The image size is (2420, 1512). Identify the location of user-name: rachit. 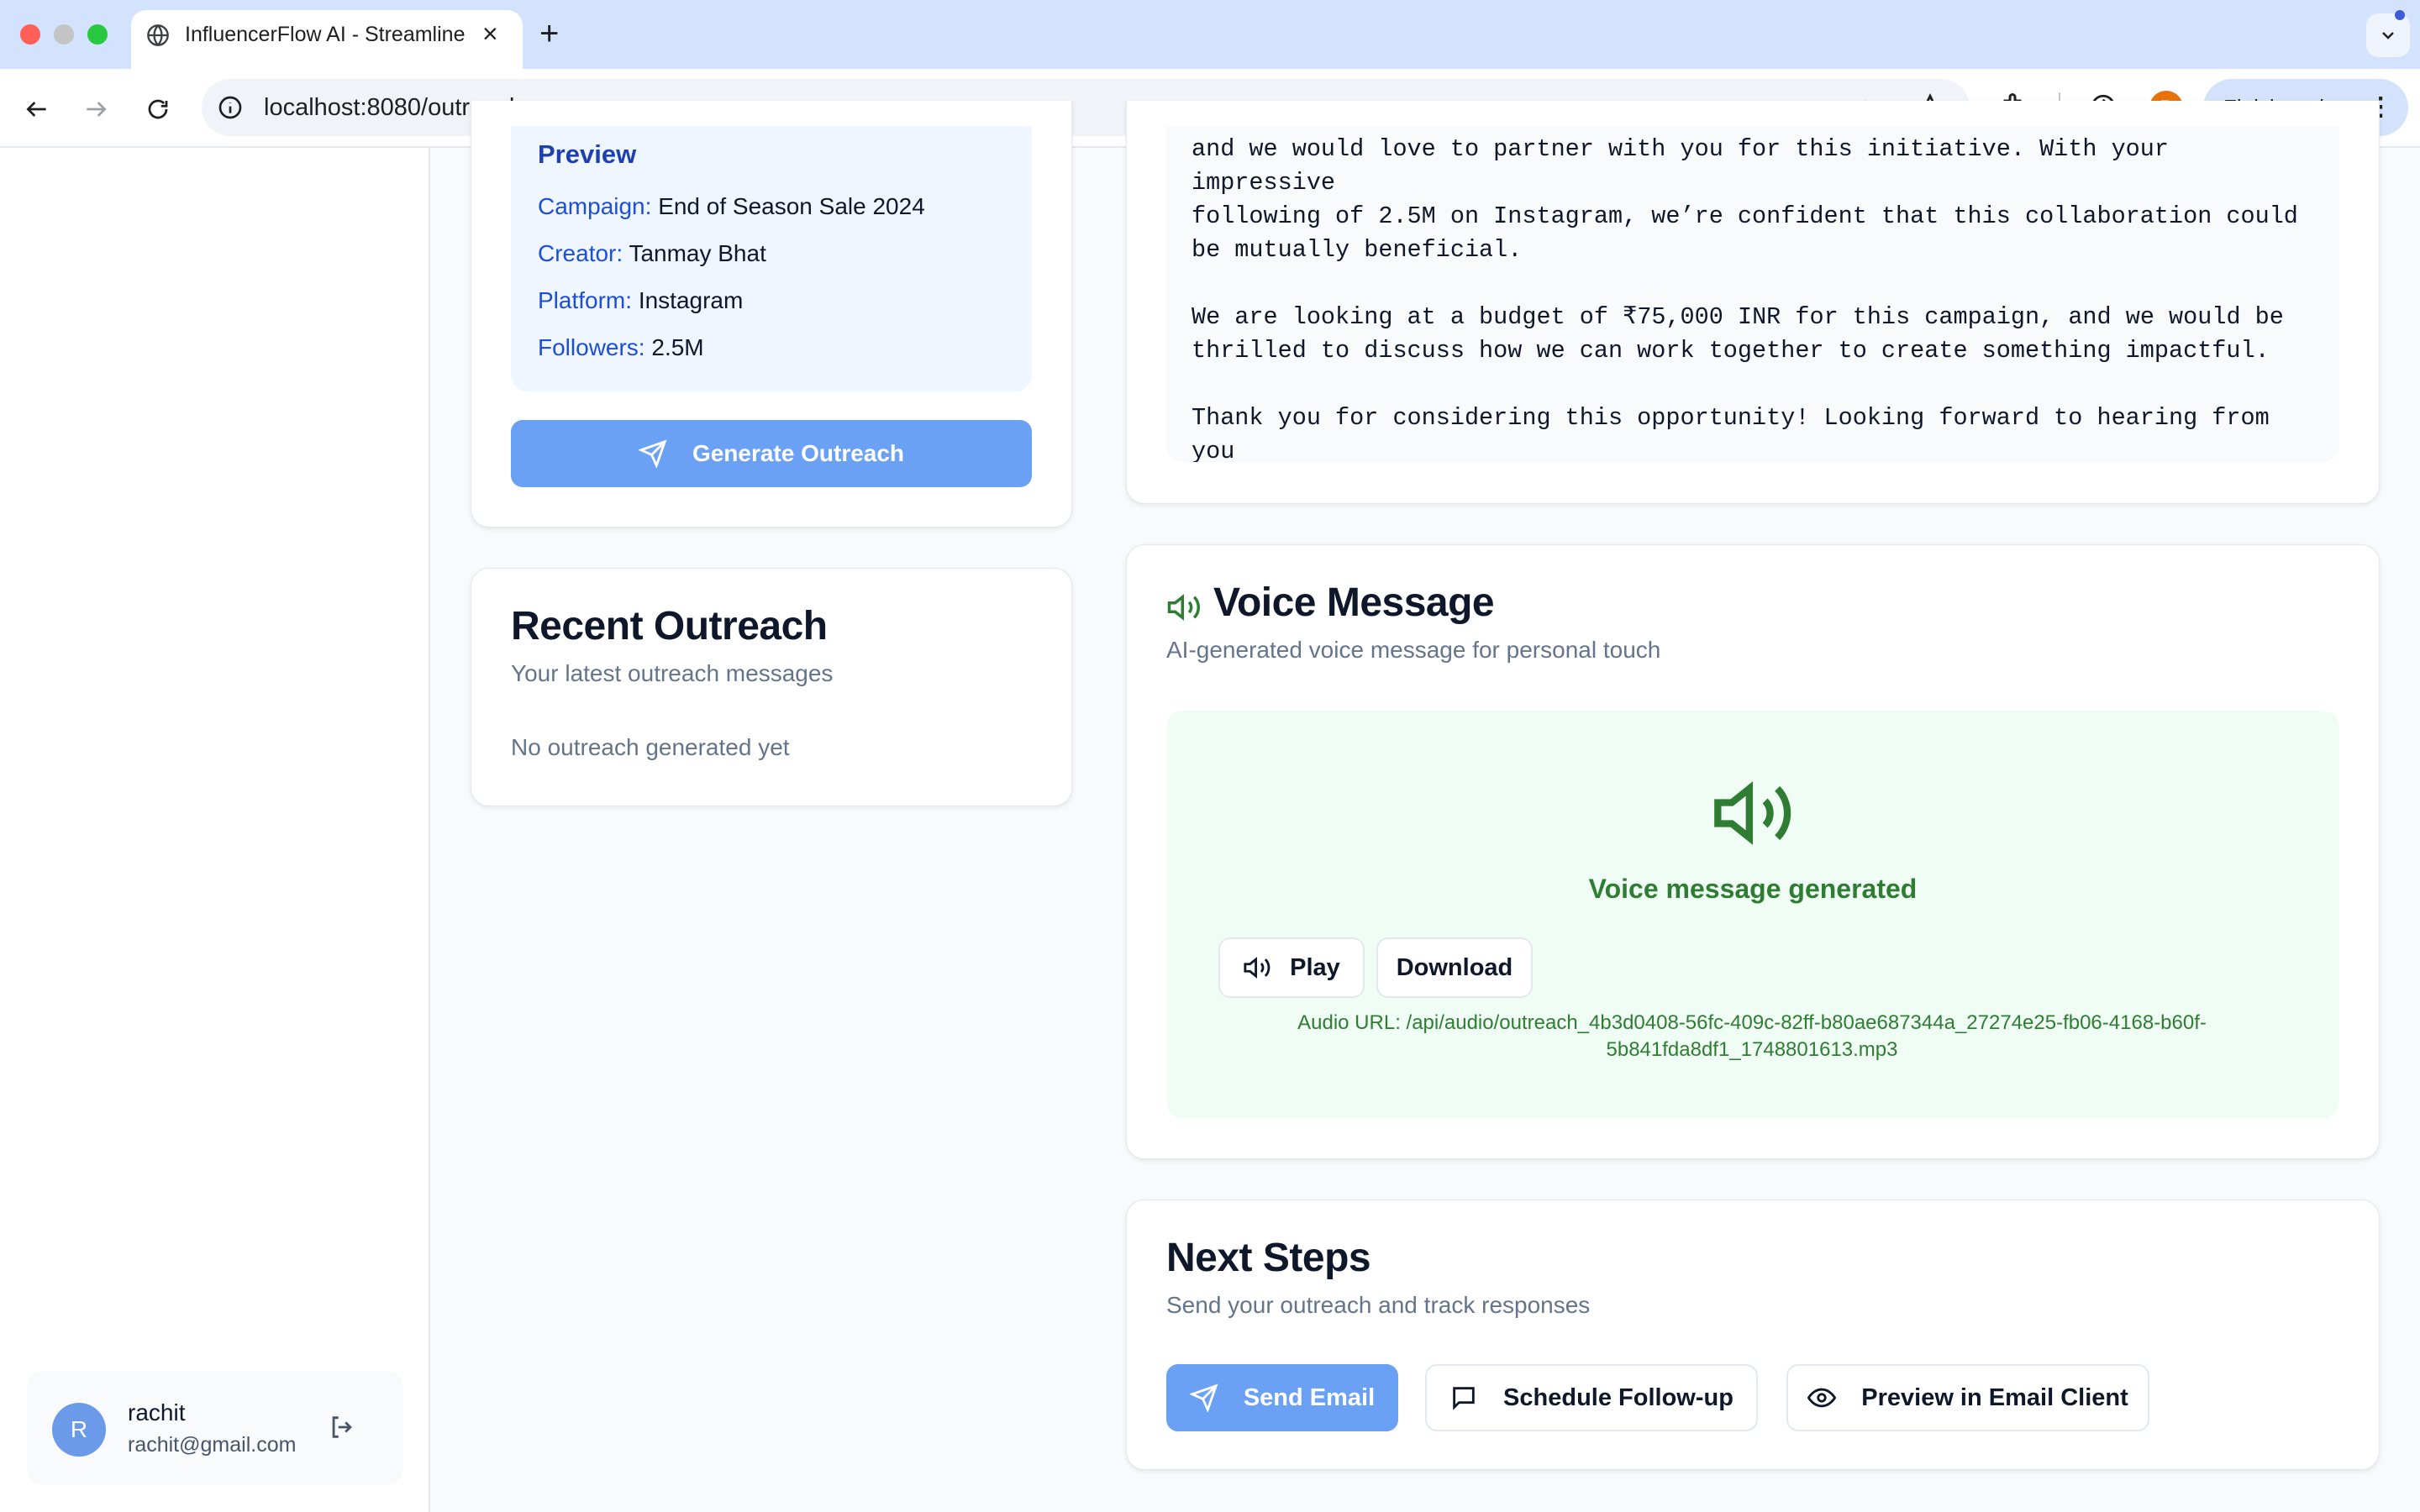
(157, 1412).